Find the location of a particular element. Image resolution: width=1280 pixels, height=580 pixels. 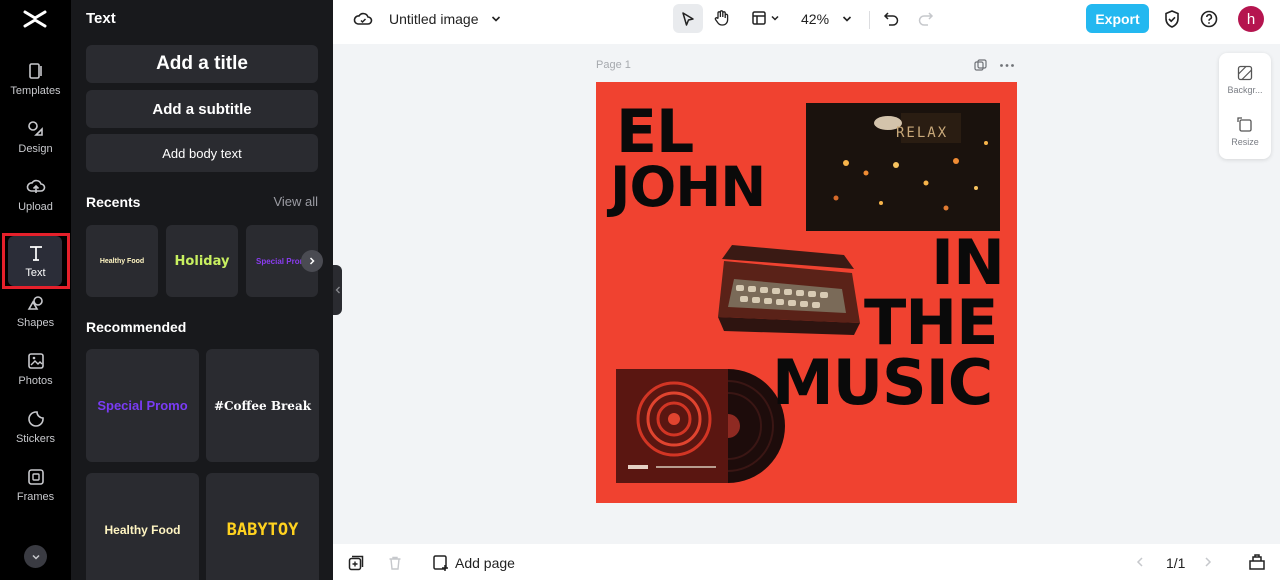

add-element-icon is located at coordinates (356, 563).